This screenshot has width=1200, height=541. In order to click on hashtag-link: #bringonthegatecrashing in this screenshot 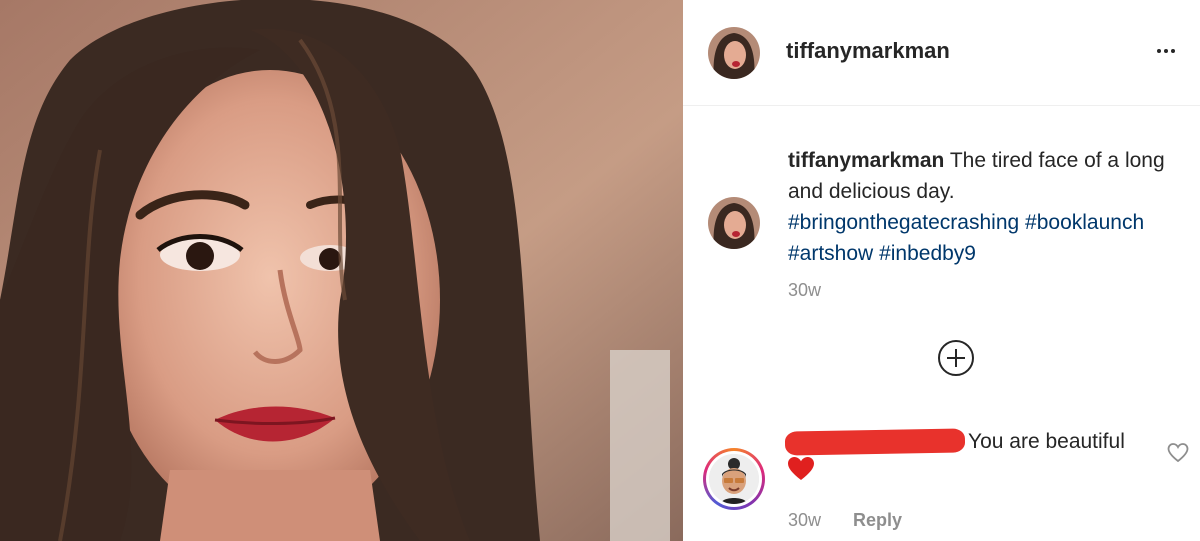, I will do `click(903, 222)`.